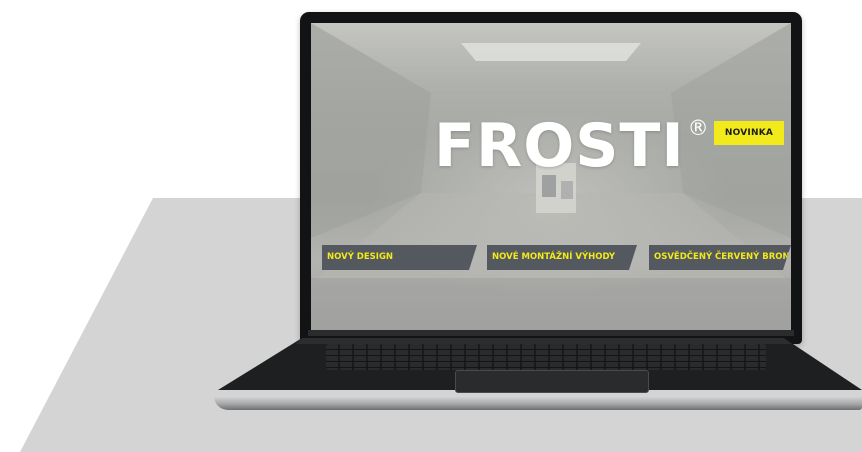 Image resolution: width=862 pixels, height=452 pixels. Describe the element at coordinates (562, 257) in the screenshot. I see `feature-installation-benefits: NOVÉ MONTÁŽNÍ VÝHODY` at that location.